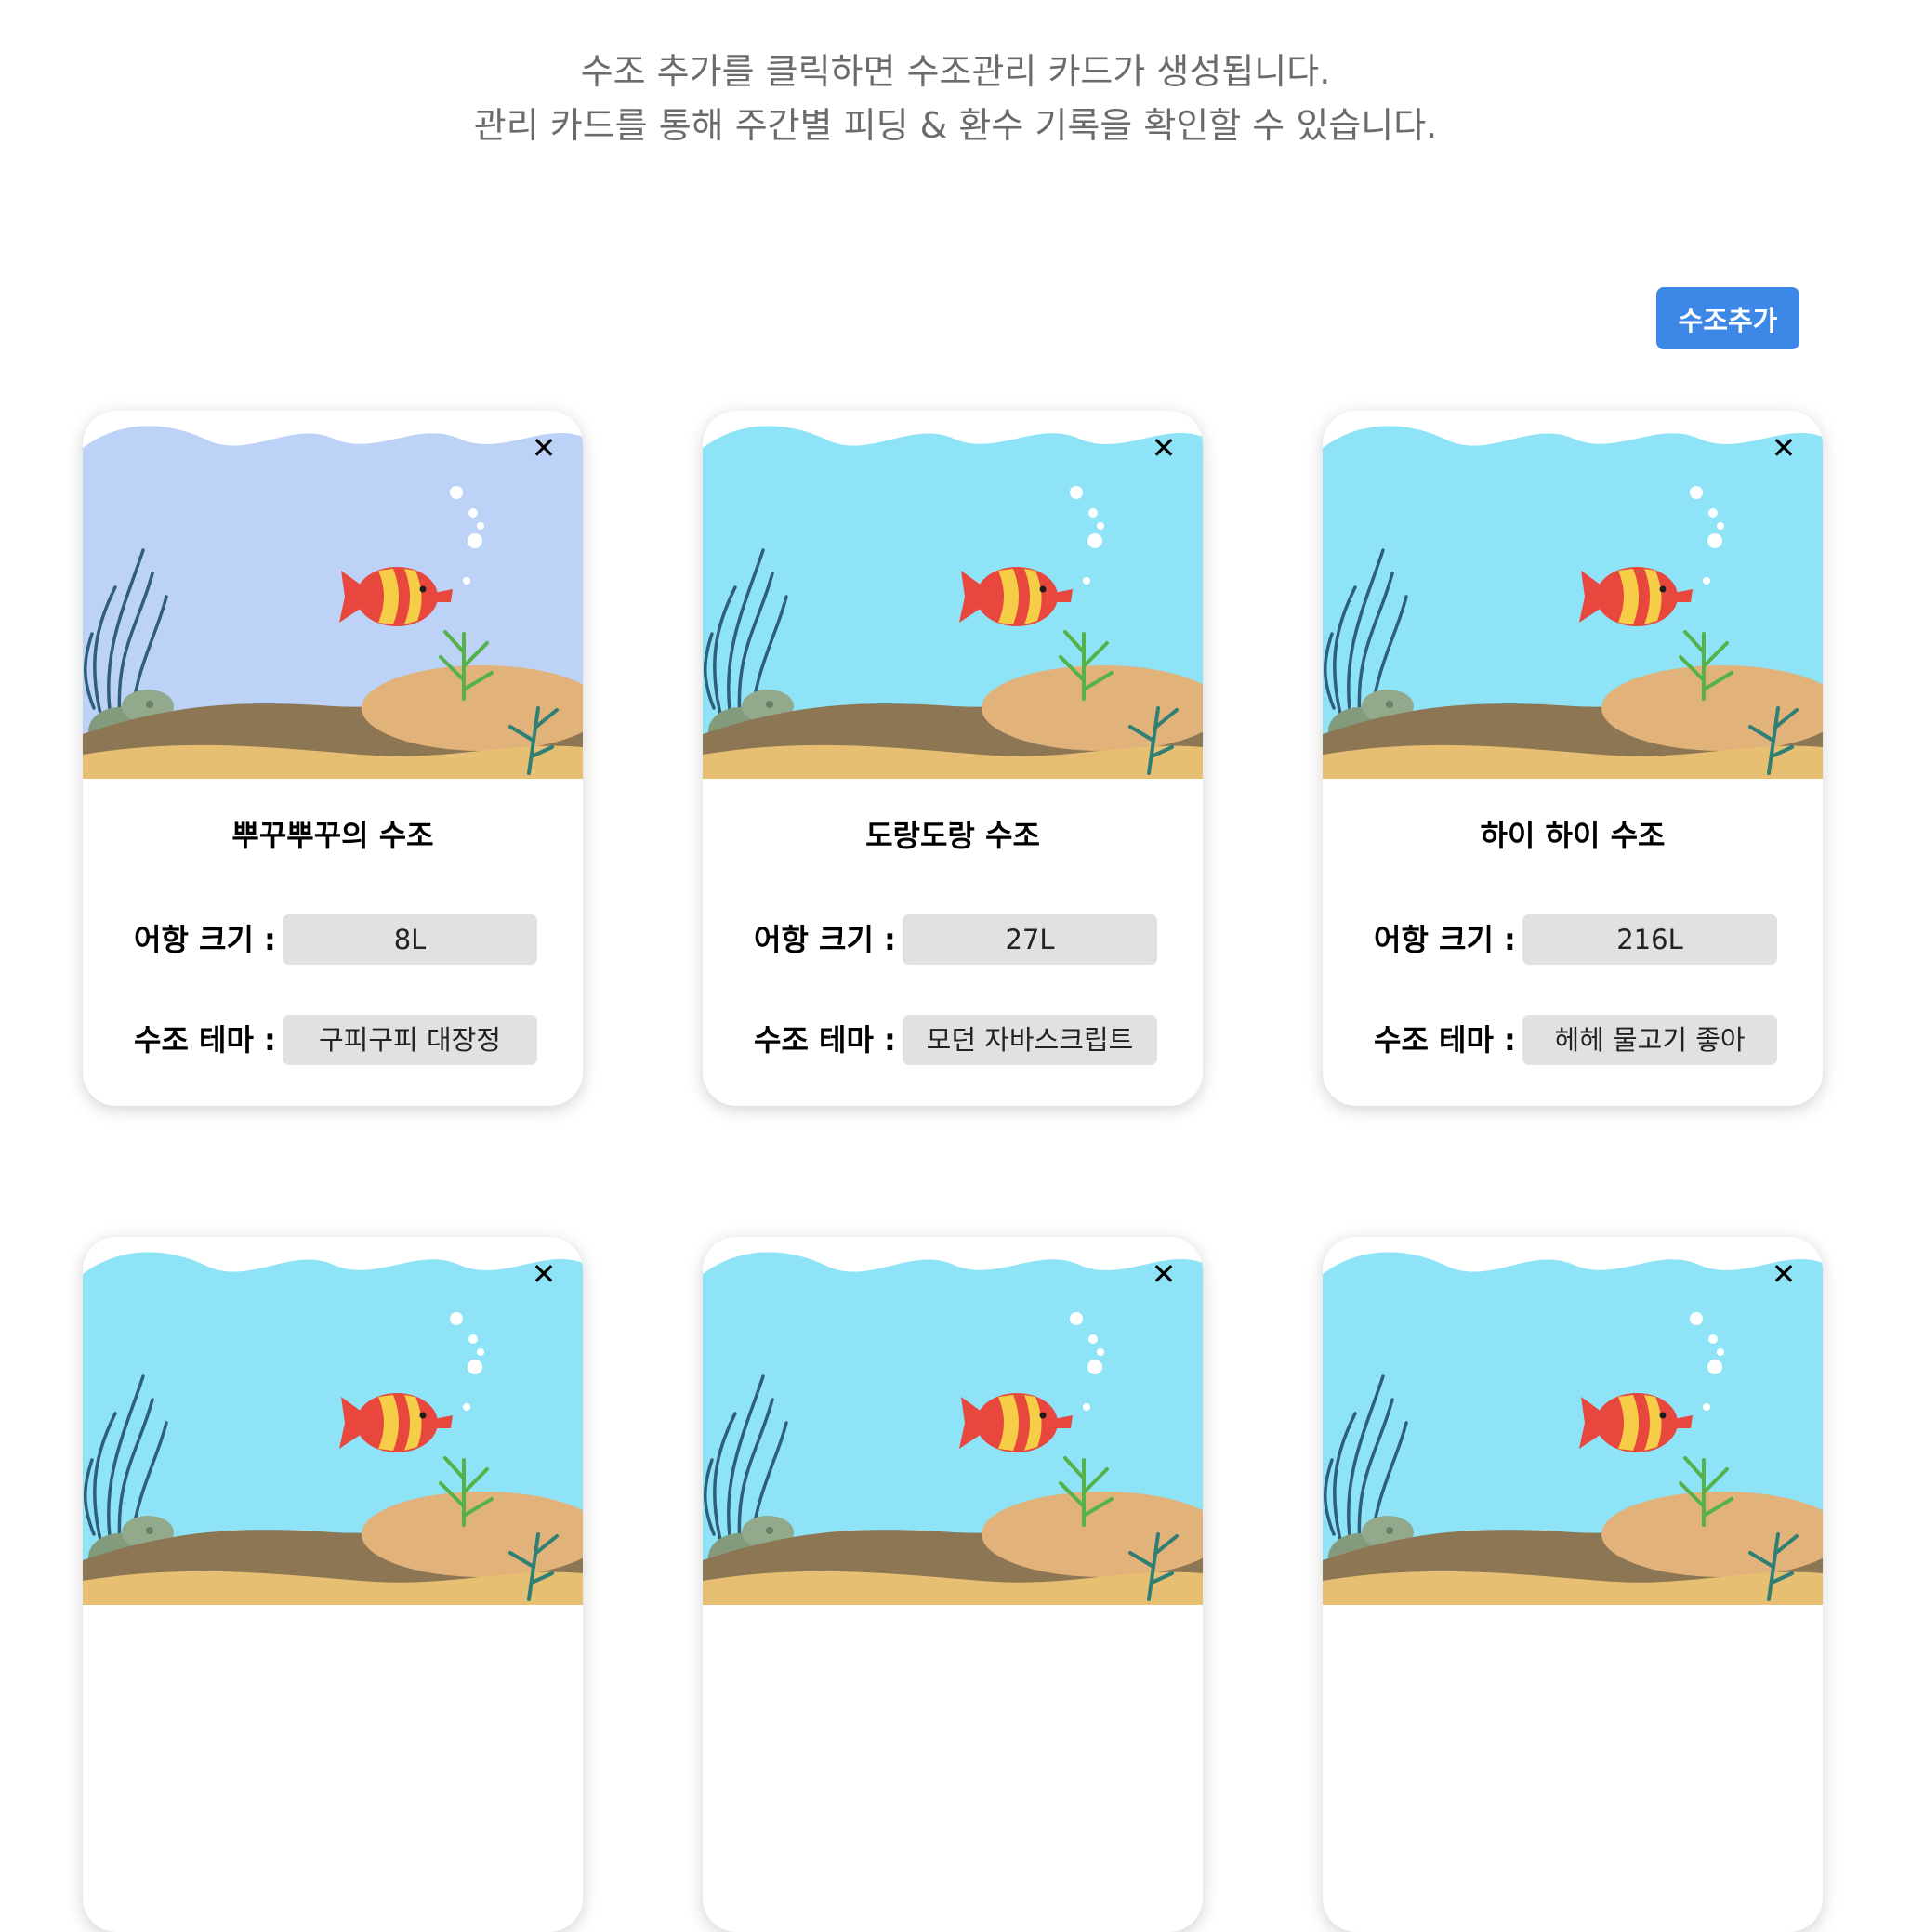 The image size is (1911, 1932). What do you see at coordinates (1030, 1040) in the screenshot?
I see `theme-value: 모던 자바스크립트` at bounding box center [1030, 1040].